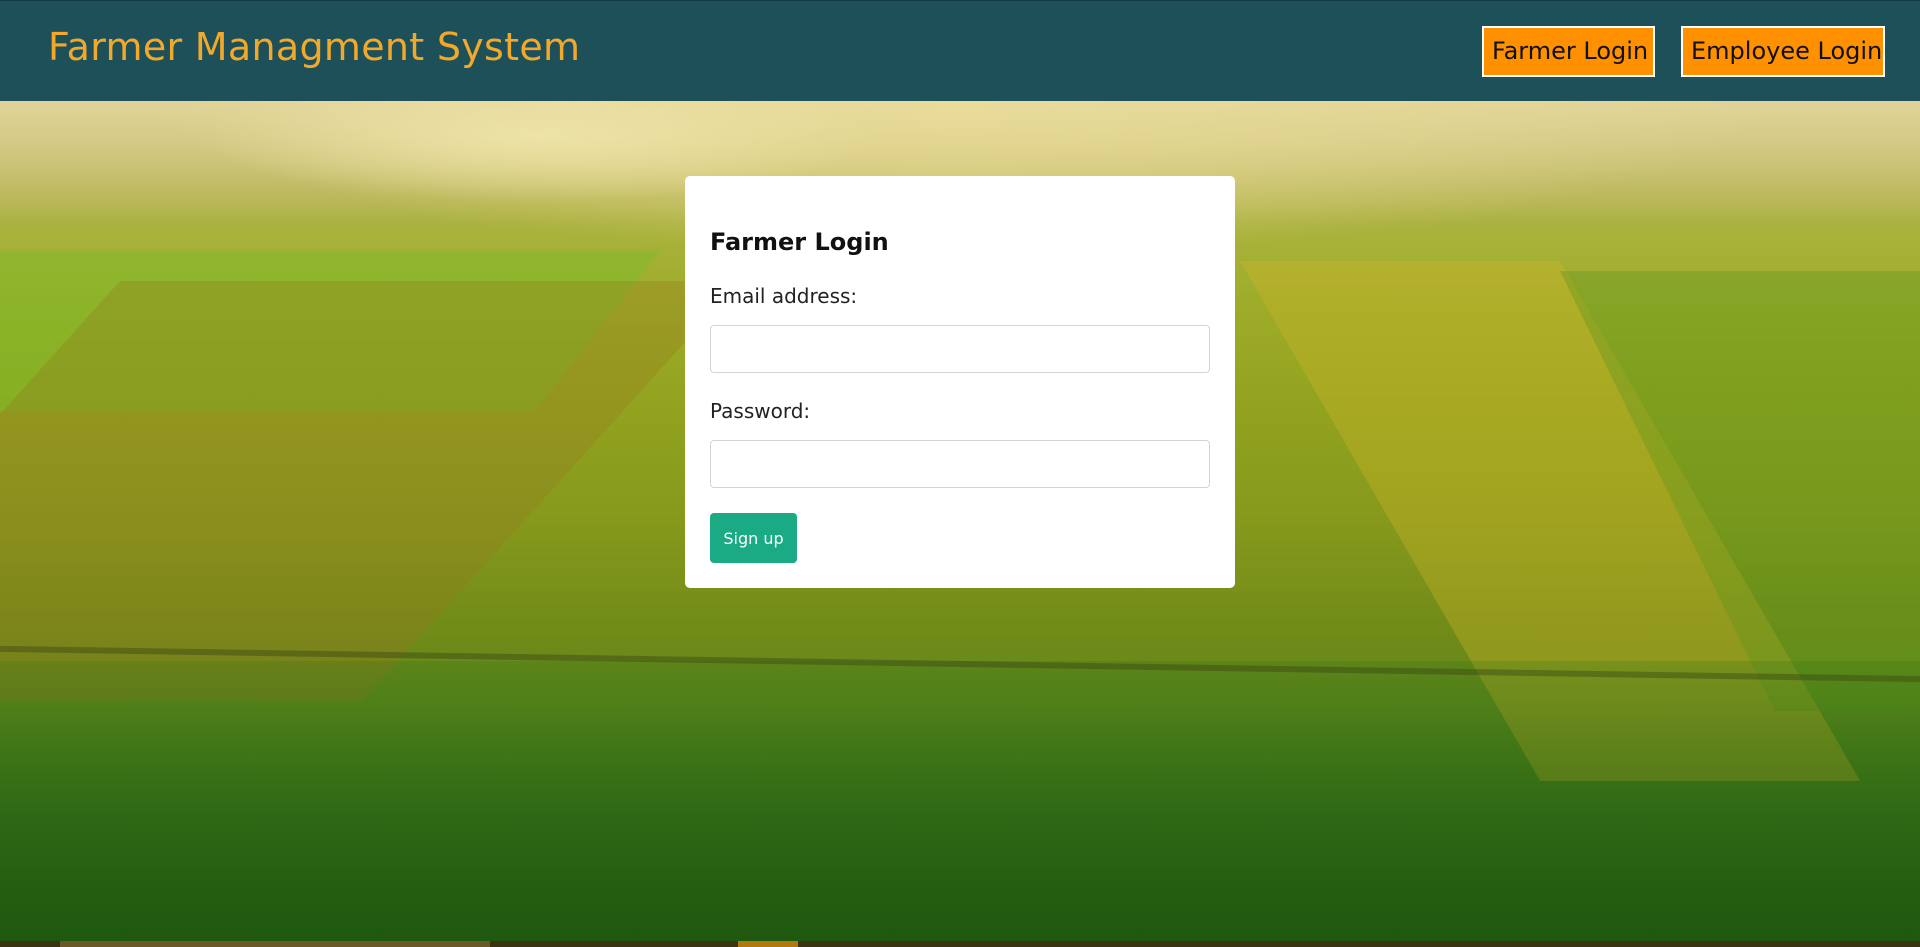 The width and height of the screenshot is (1920, 947). I want to click on brand-title: Farmer Managment System, so click(314, 47).